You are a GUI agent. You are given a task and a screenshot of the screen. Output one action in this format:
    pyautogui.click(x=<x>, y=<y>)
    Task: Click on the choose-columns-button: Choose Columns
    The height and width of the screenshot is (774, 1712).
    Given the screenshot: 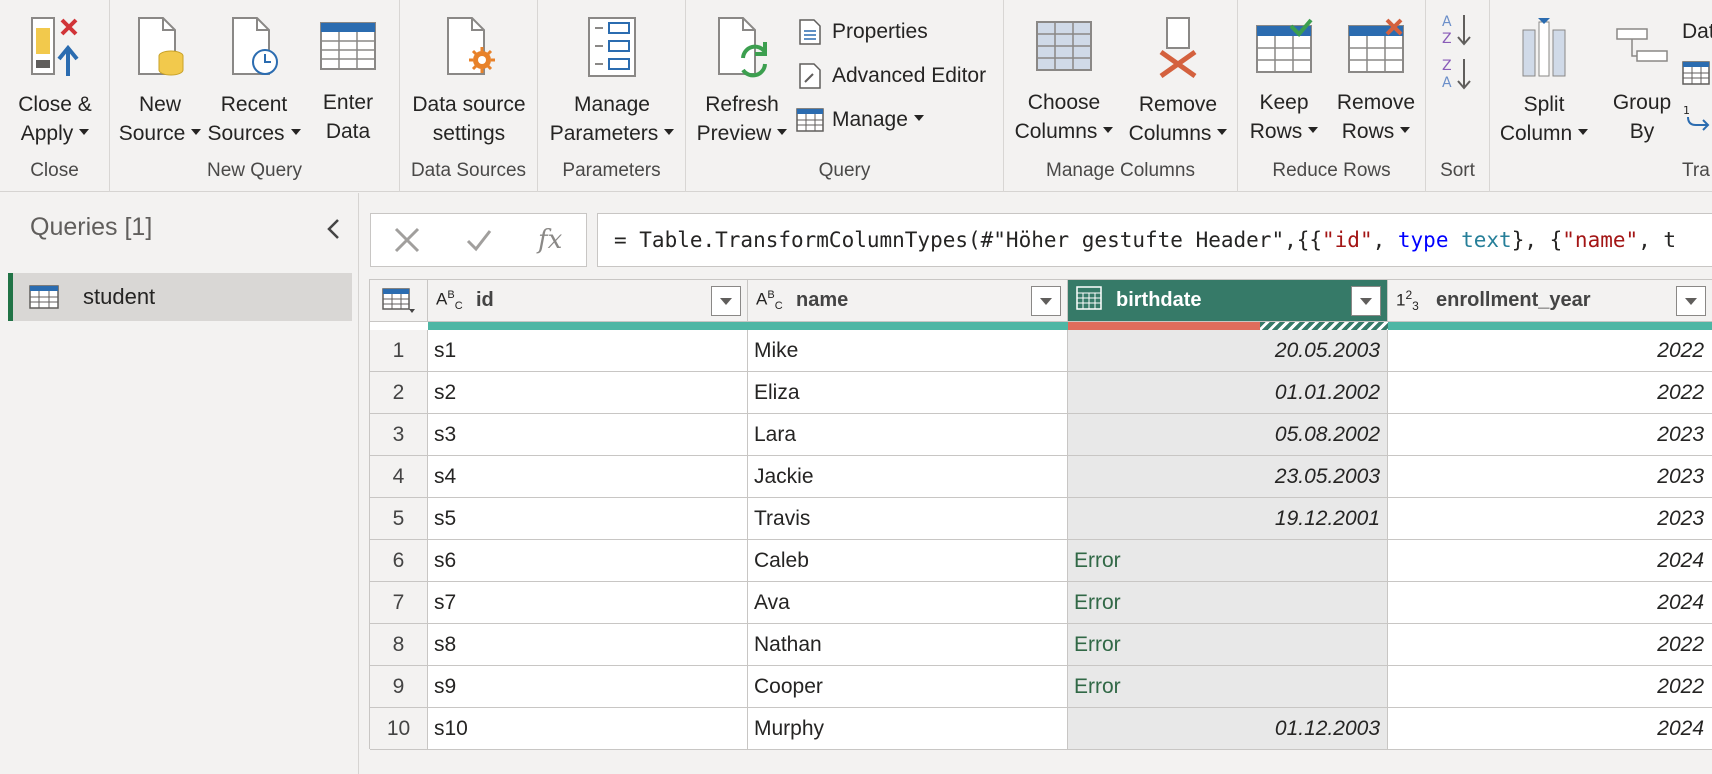 What is the action you would take?
    pyautogui.click(x=1064, y=76)
    